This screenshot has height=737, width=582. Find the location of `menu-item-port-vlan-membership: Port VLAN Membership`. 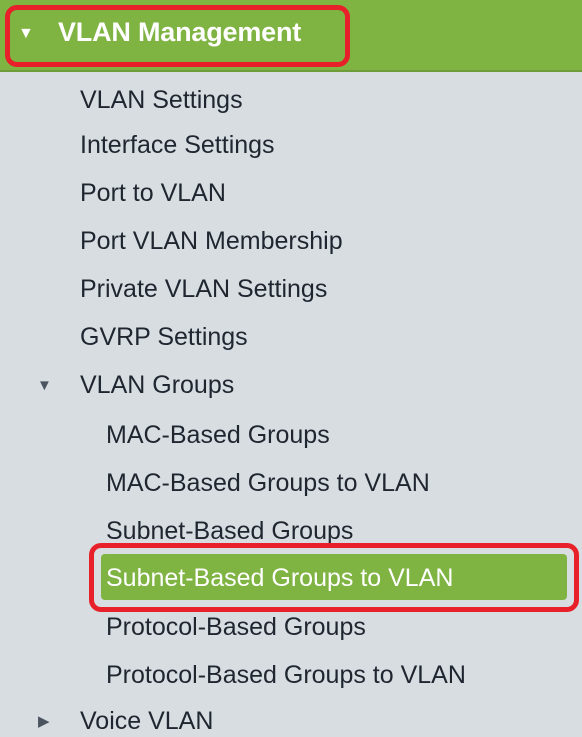

menu-item-port-vlan-membership: Port VLAN Membership is located at coordinates (211, 241).